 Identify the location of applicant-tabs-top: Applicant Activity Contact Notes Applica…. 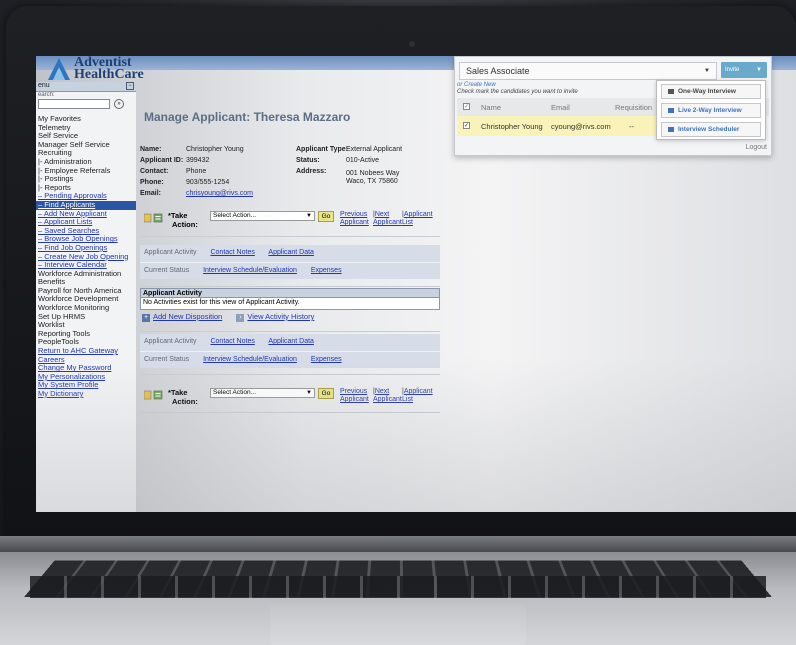
(290, 262).